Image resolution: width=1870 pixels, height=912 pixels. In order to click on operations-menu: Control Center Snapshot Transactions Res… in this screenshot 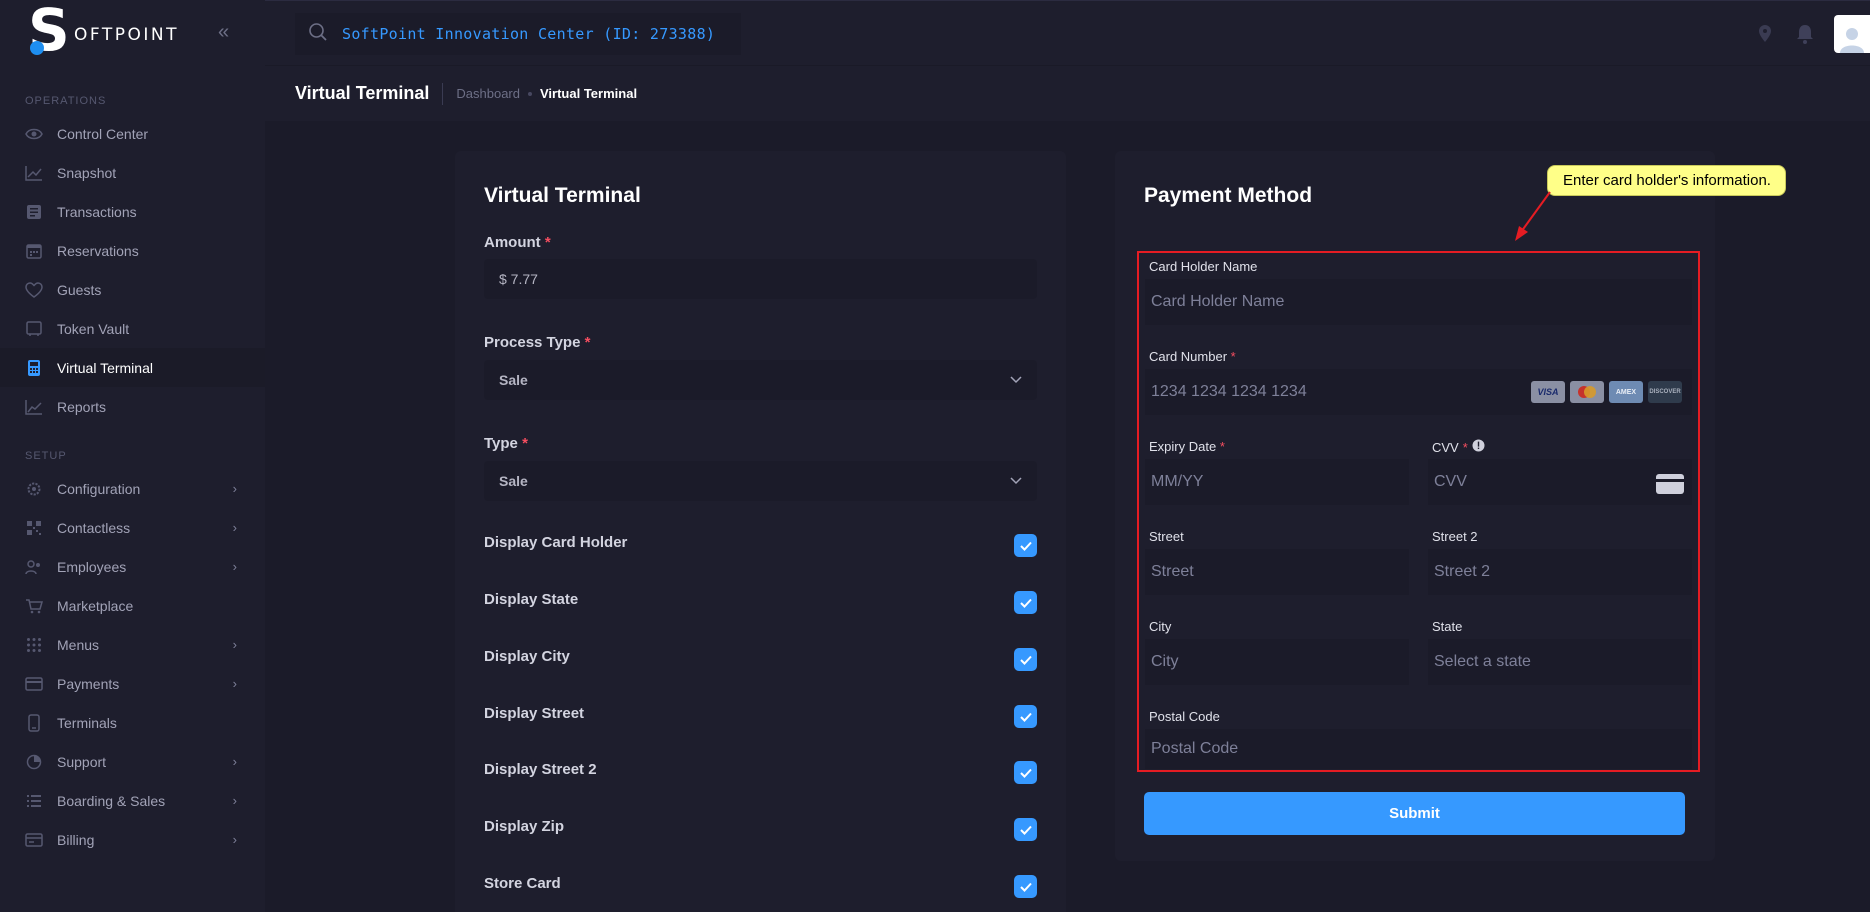, I will do `click(132, 270)`.